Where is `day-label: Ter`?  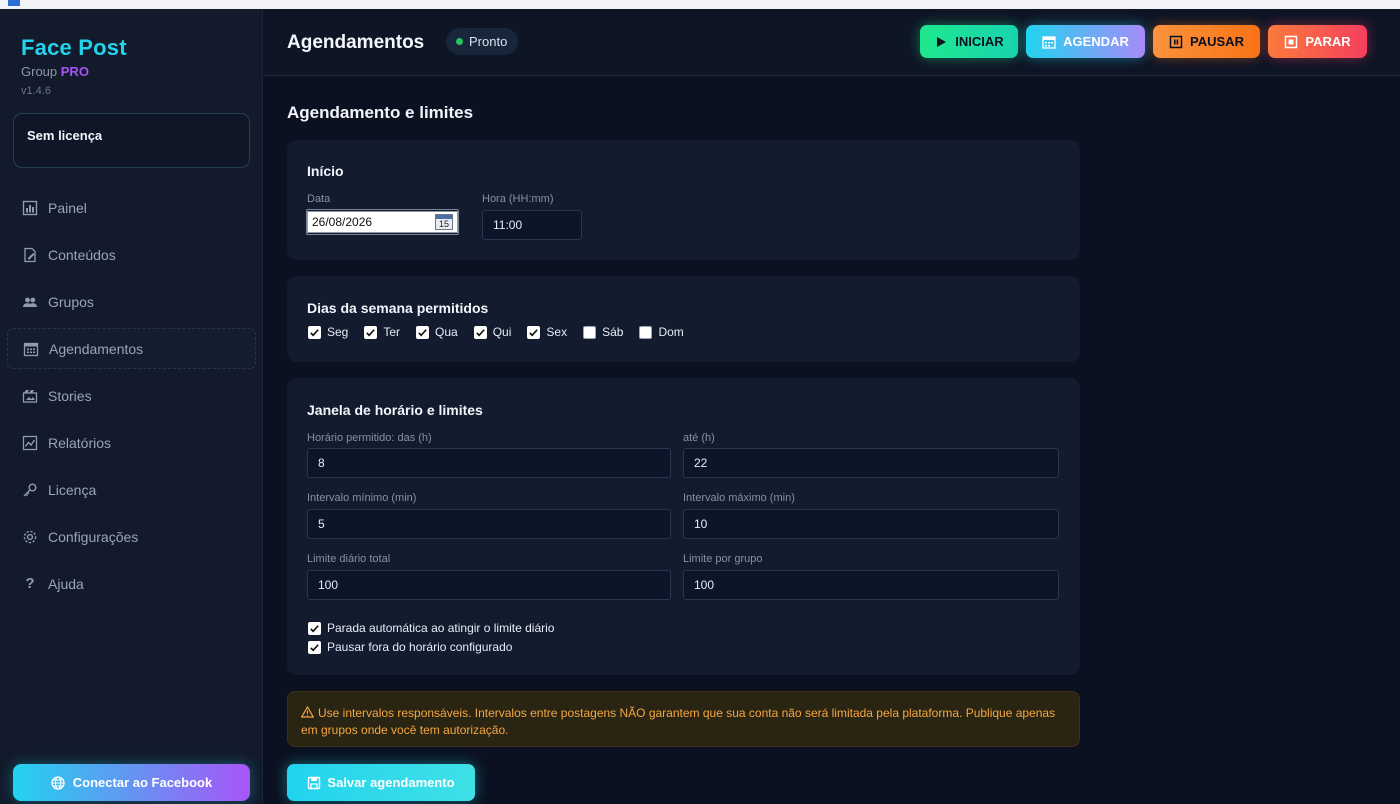
day-label: Ter is located at coordinates (392, 332).